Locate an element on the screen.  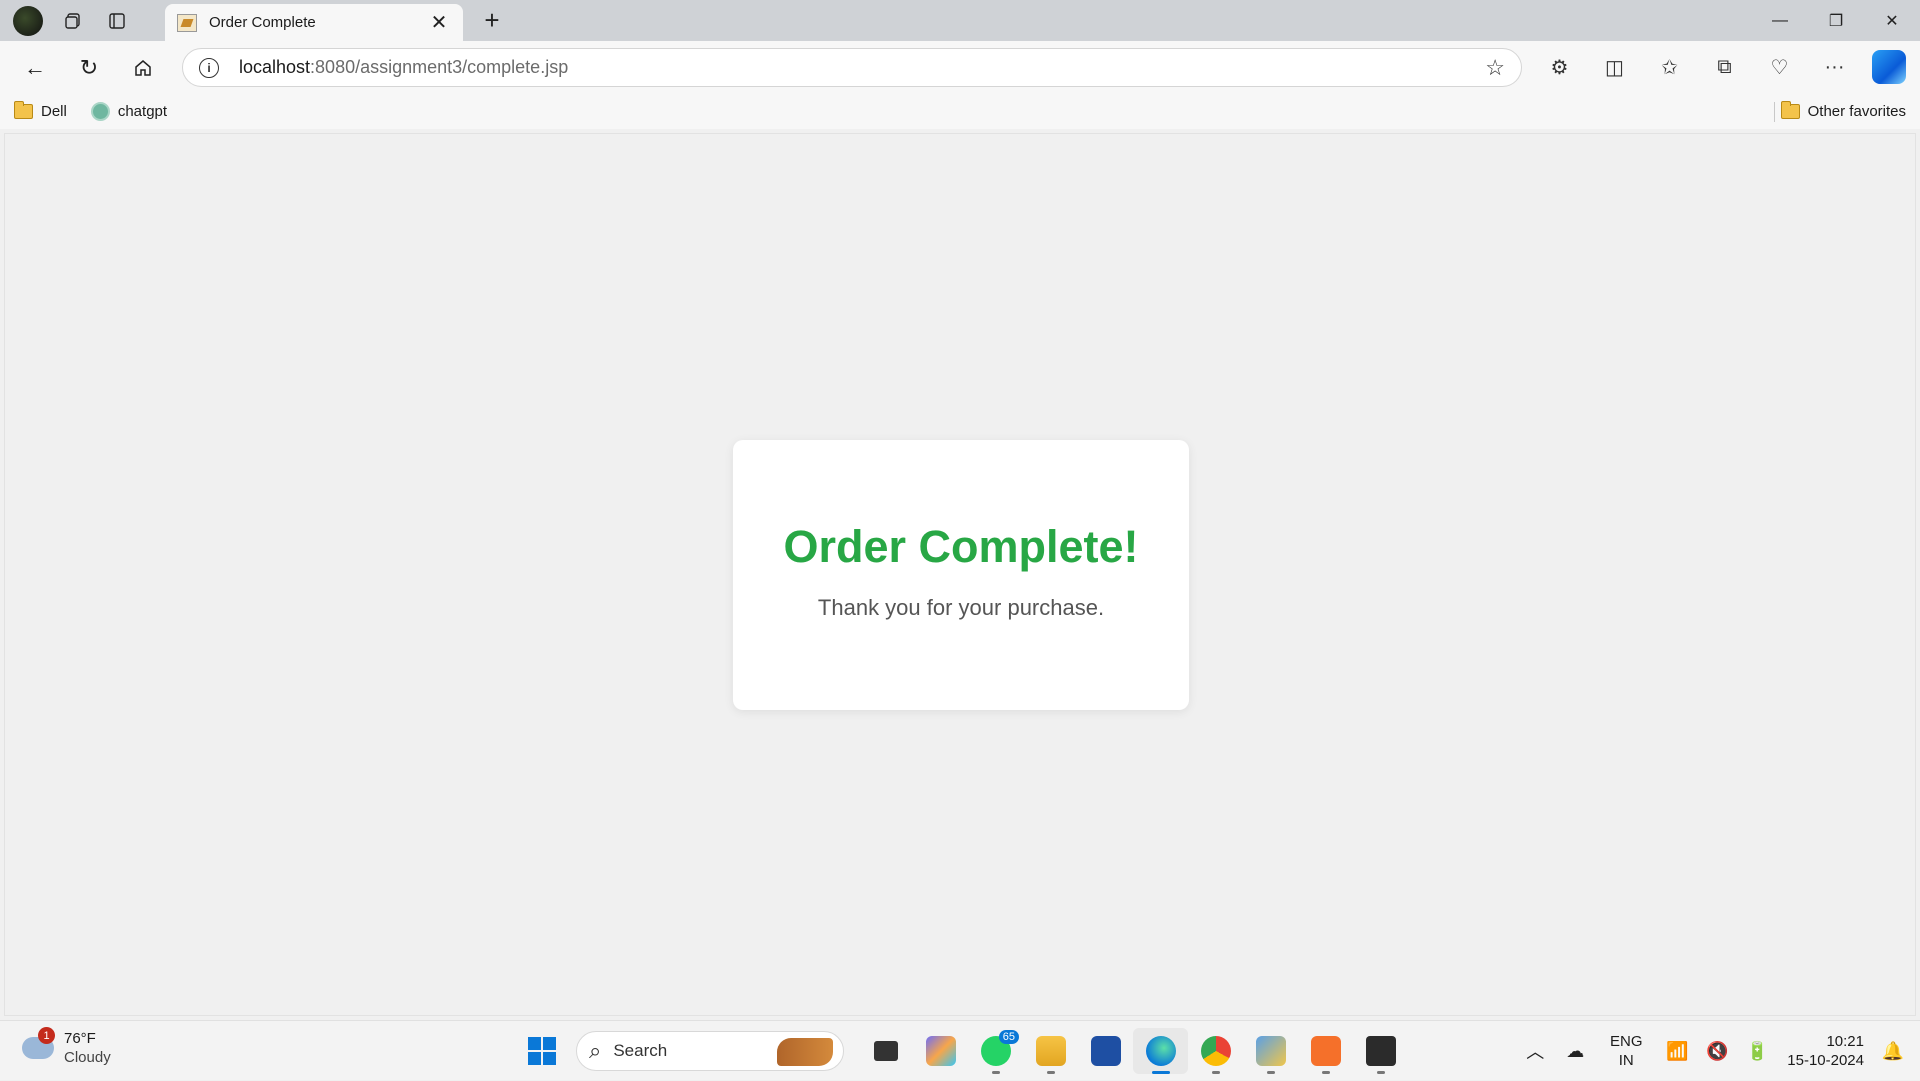
back-arrow-icon: ← is located at coordinates (35, 68).